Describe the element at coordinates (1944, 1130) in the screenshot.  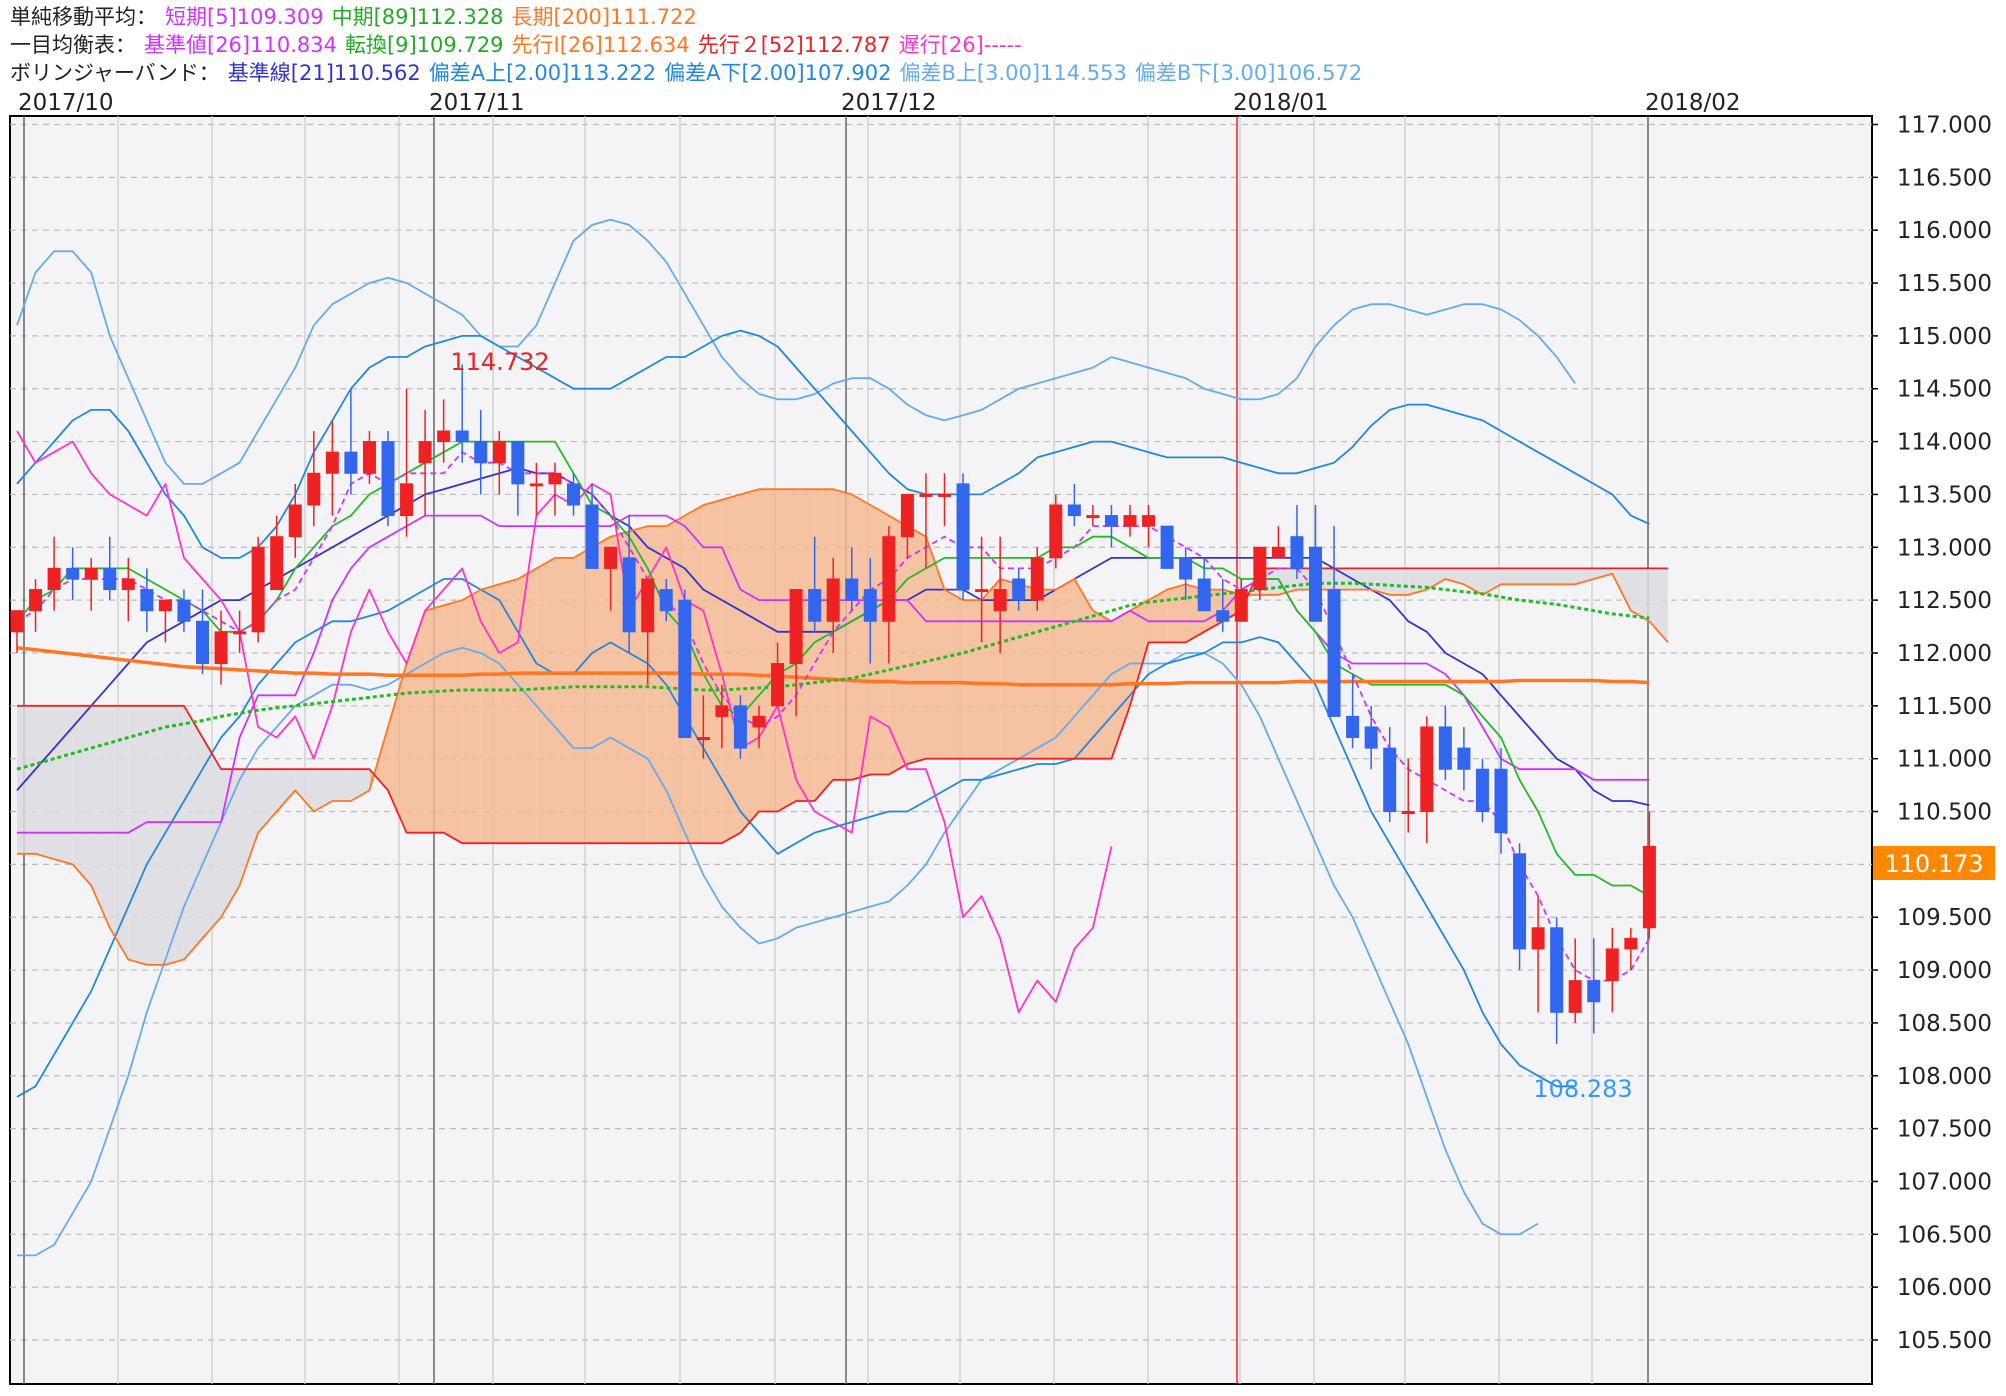
I see `y-tick-label: 107.500` at that location.